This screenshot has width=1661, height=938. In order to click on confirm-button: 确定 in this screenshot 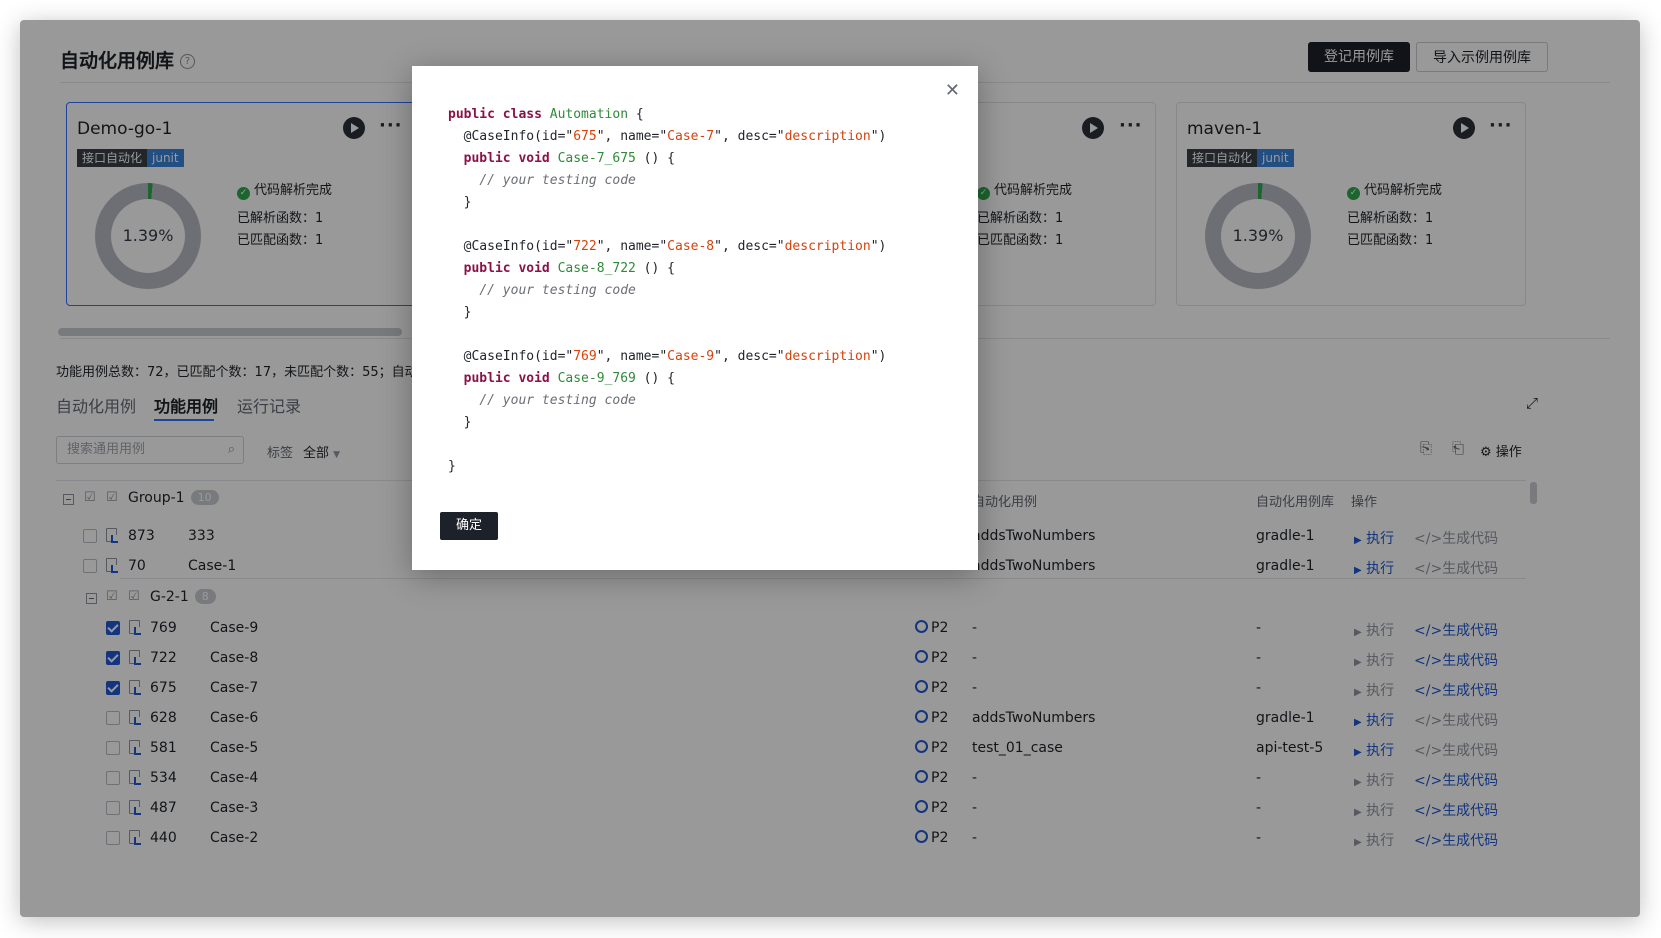, I will do `click(469, 526)`.